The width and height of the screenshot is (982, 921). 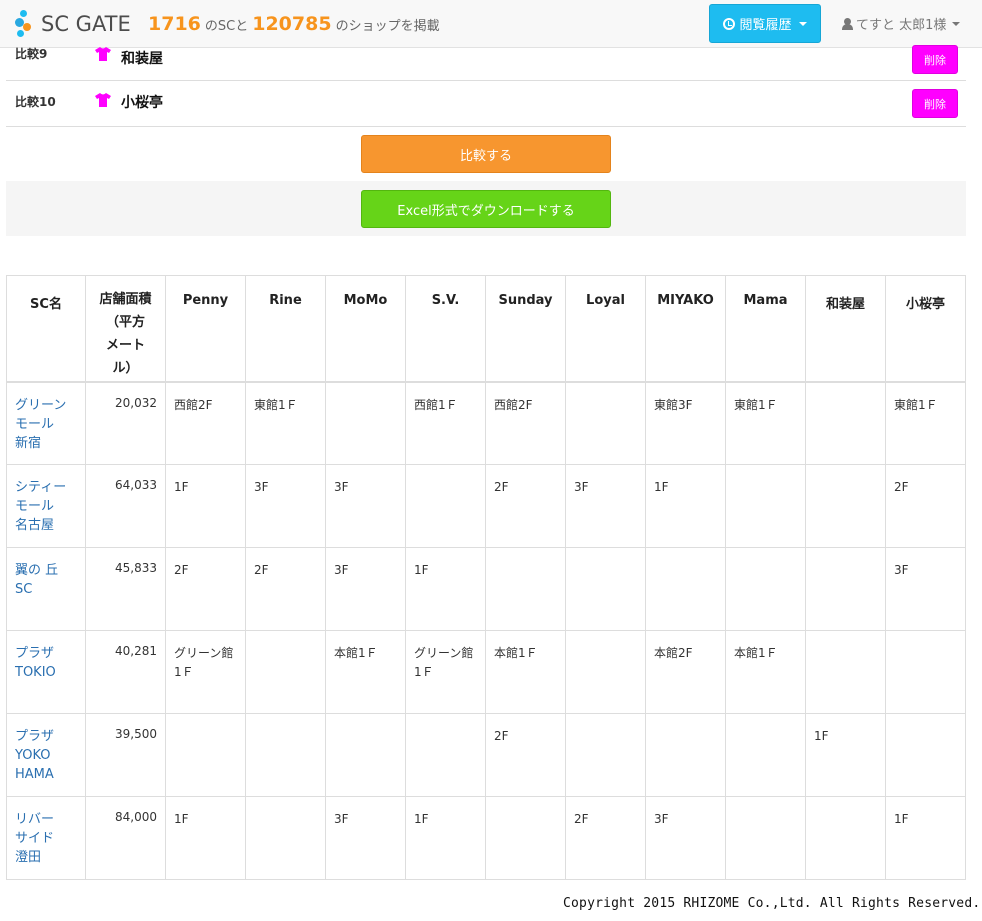 I want to click on compare-button: 比較する, so click(x=486, y=154).